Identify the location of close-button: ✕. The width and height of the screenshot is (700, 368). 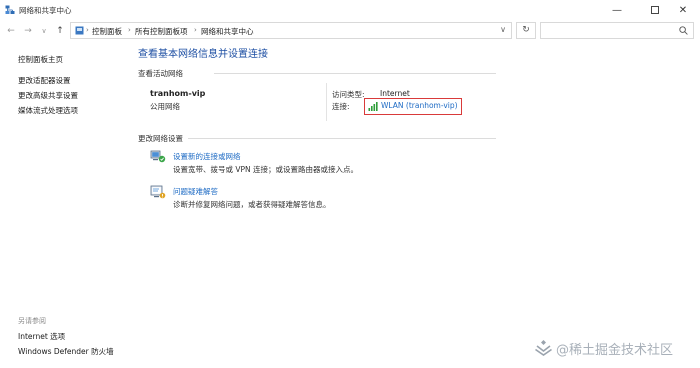
(683, 10).